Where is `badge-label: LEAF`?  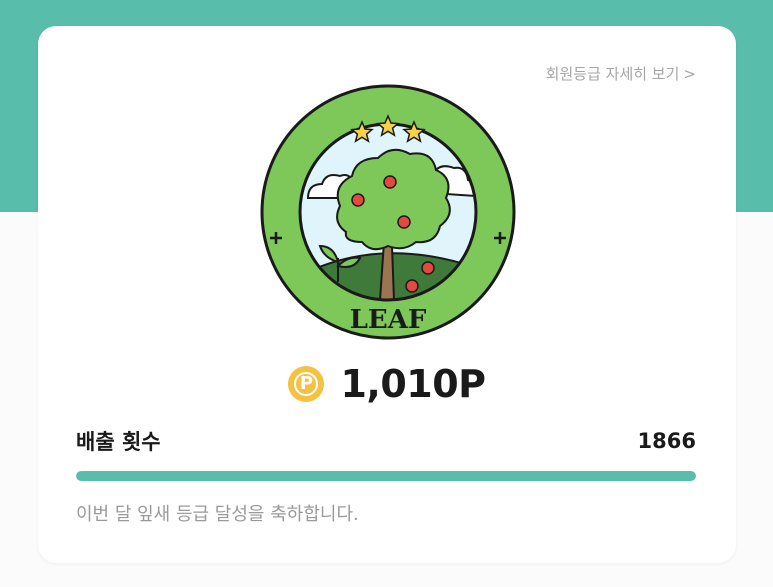 badge-label: LEAF is located at coordinates (388, 320).